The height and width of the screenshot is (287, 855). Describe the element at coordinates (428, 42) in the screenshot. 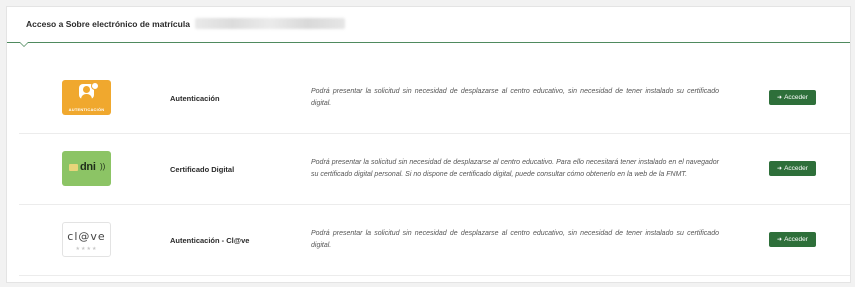

I see `header-divider` at that location.